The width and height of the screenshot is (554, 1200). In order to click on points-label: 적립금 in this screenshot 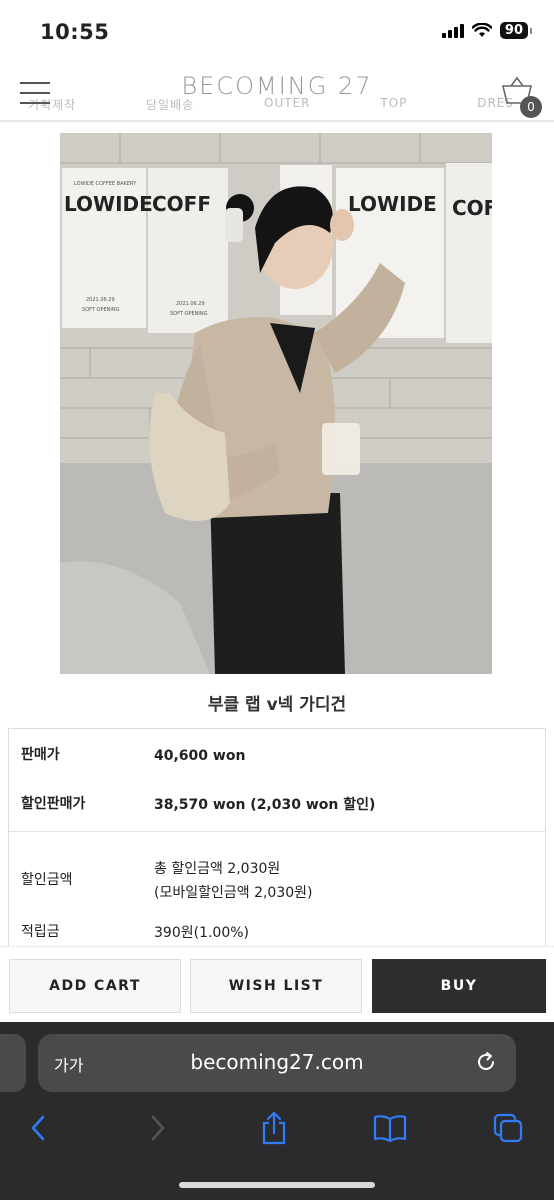, I will do `click(40, 932)`.